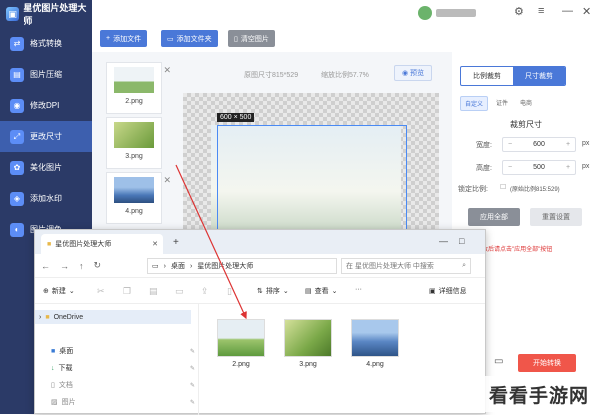 The width and height of the screenshot is (600, 415). What do you see at coordinates (487, 76) in the screenshot?
I see `tab-ratio-crop: 比例裁剪` at bounding box center [487, 76].